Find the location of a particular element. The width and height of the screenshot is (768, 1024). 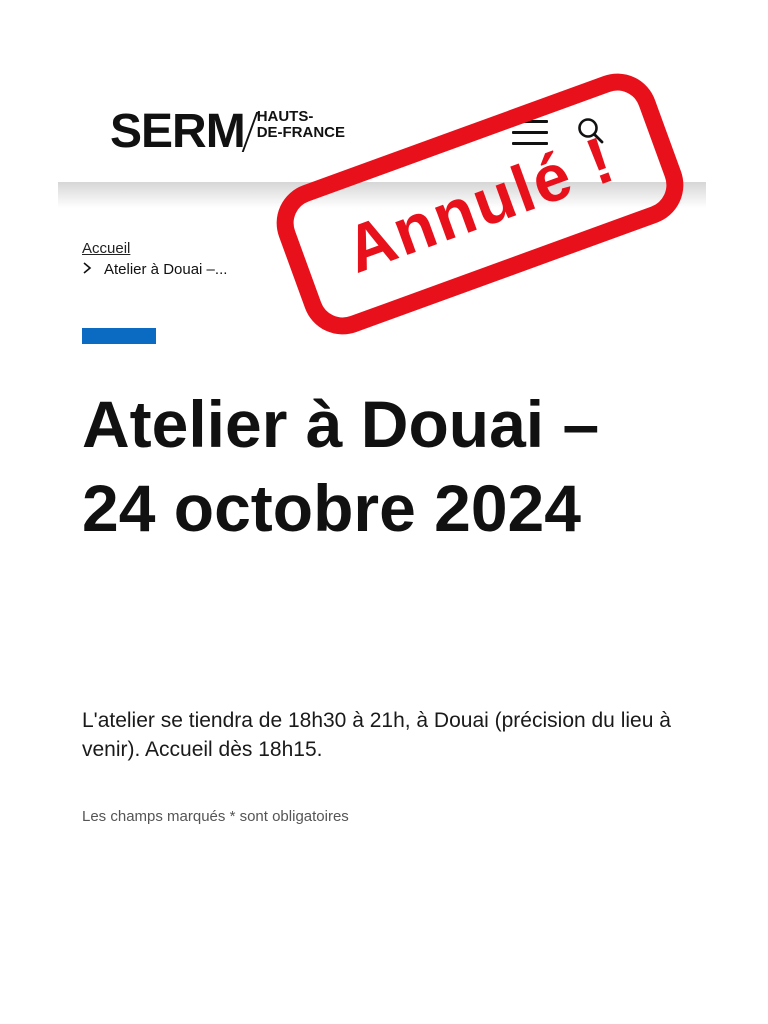

breadcrumb-home-link: Accueil is located at coordinates (106, 248).